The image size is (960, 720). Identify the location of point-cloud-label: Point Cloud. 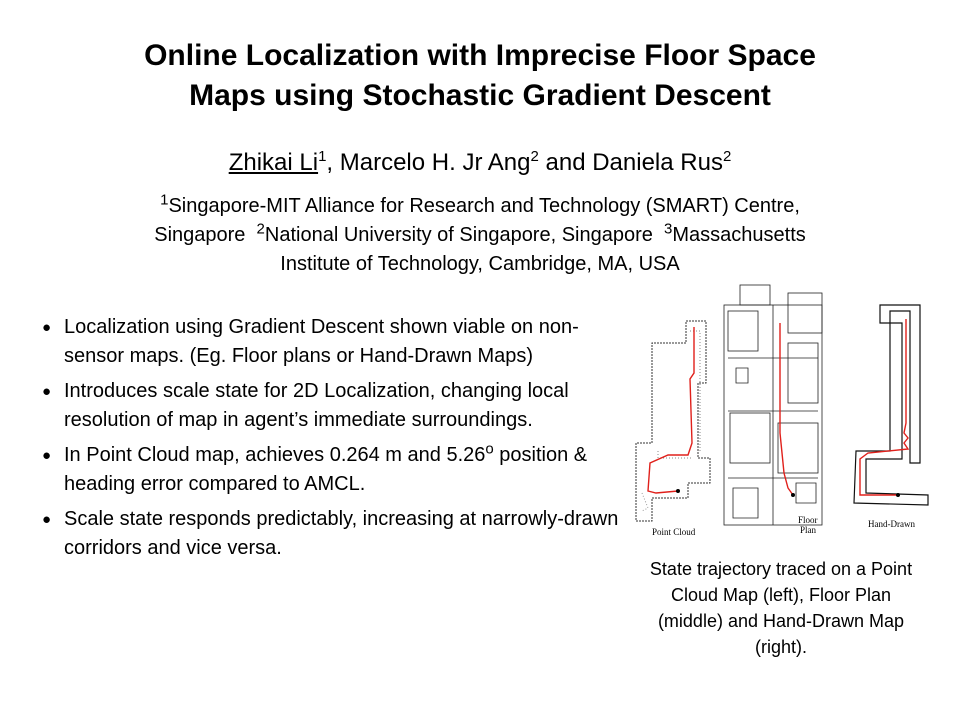
(674, 532).